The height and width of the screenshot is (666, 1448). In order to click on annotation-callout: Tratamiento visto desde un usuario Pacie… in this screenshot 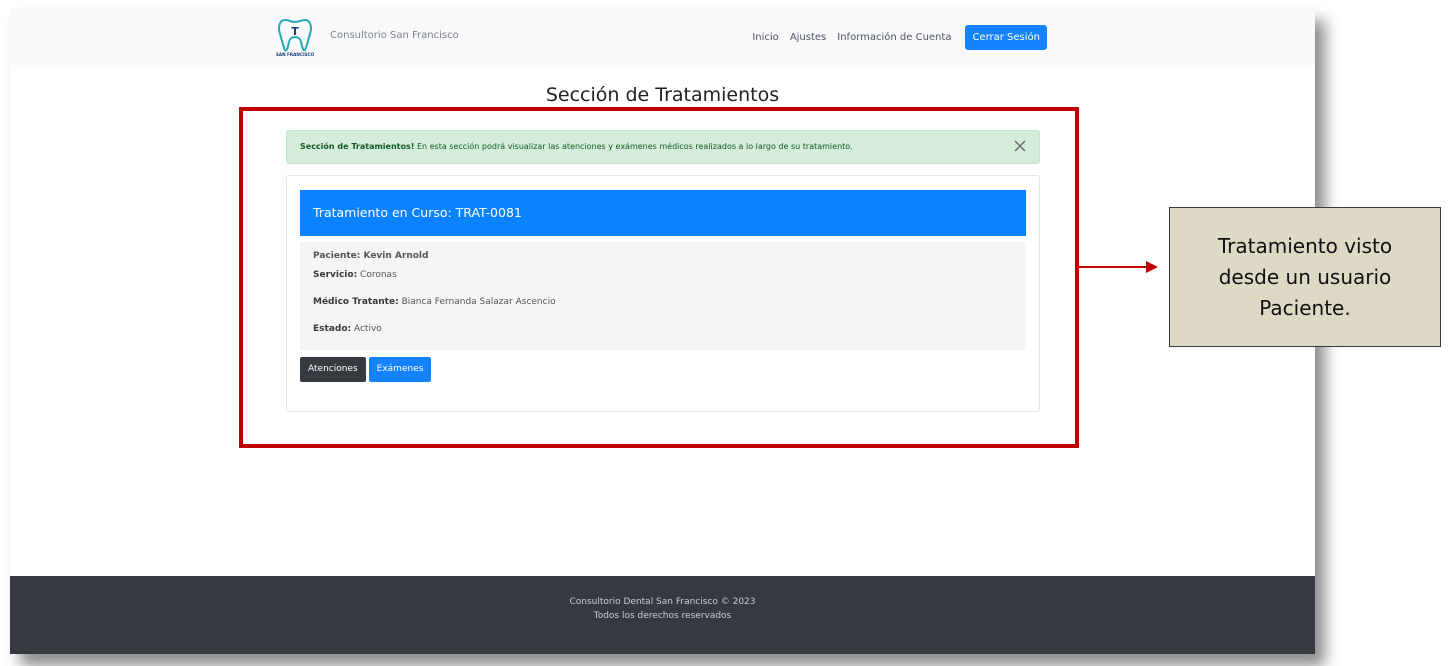, I will do `click(1305, 277)`.